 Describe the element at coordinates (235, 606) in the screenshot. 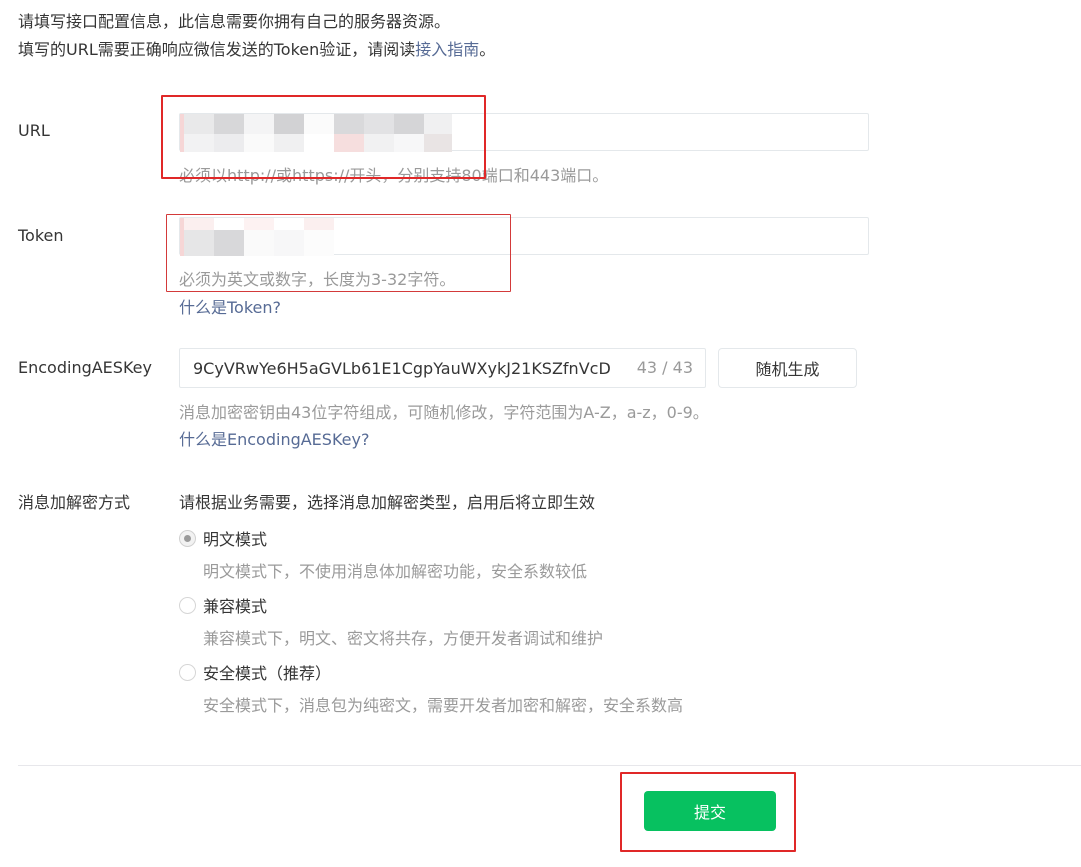

I see `radio-label: 兼容模式` at that location.